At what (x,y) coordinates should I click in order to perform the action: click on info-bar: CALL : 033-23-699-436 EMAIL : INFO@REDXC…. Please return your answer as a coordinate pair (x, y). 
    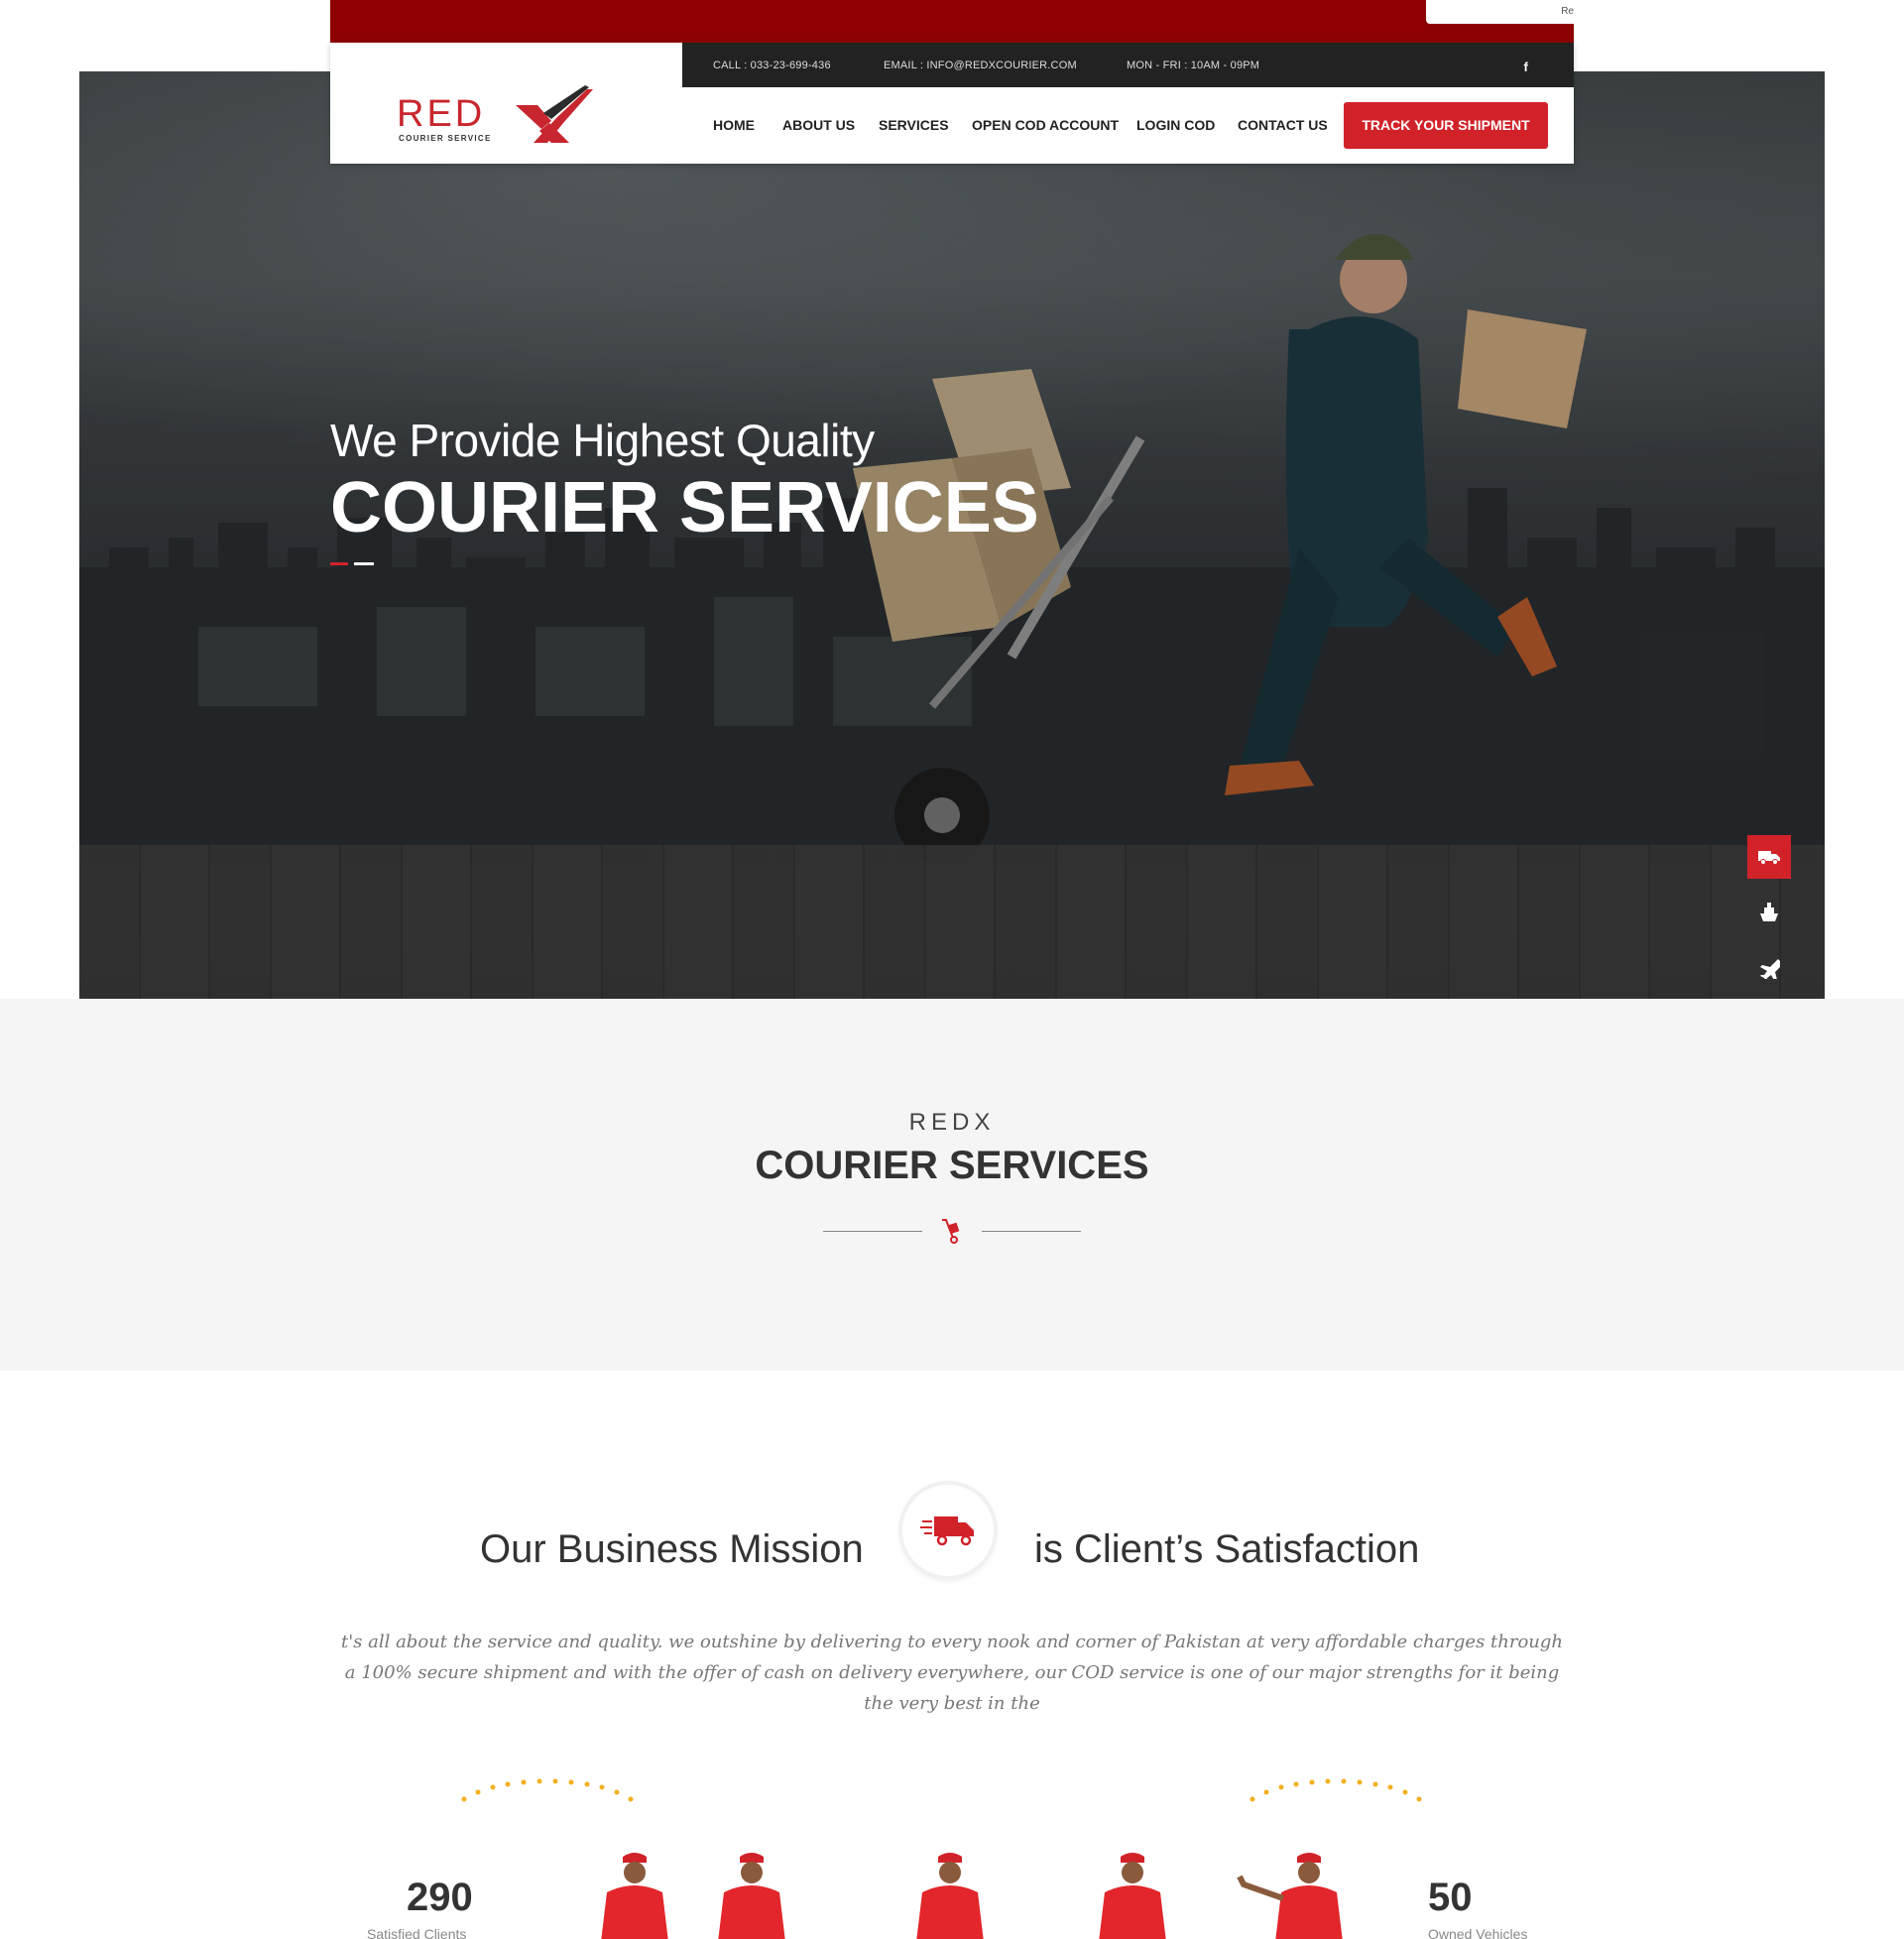
    Looking at the image, I should click on (1128, 65).